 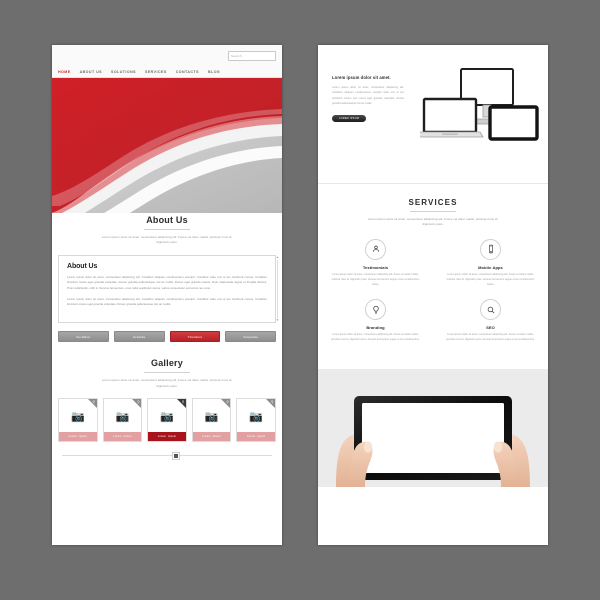 I want to click on intro-cta-button: LOREM IPSUM, so click(x=349, y=119).